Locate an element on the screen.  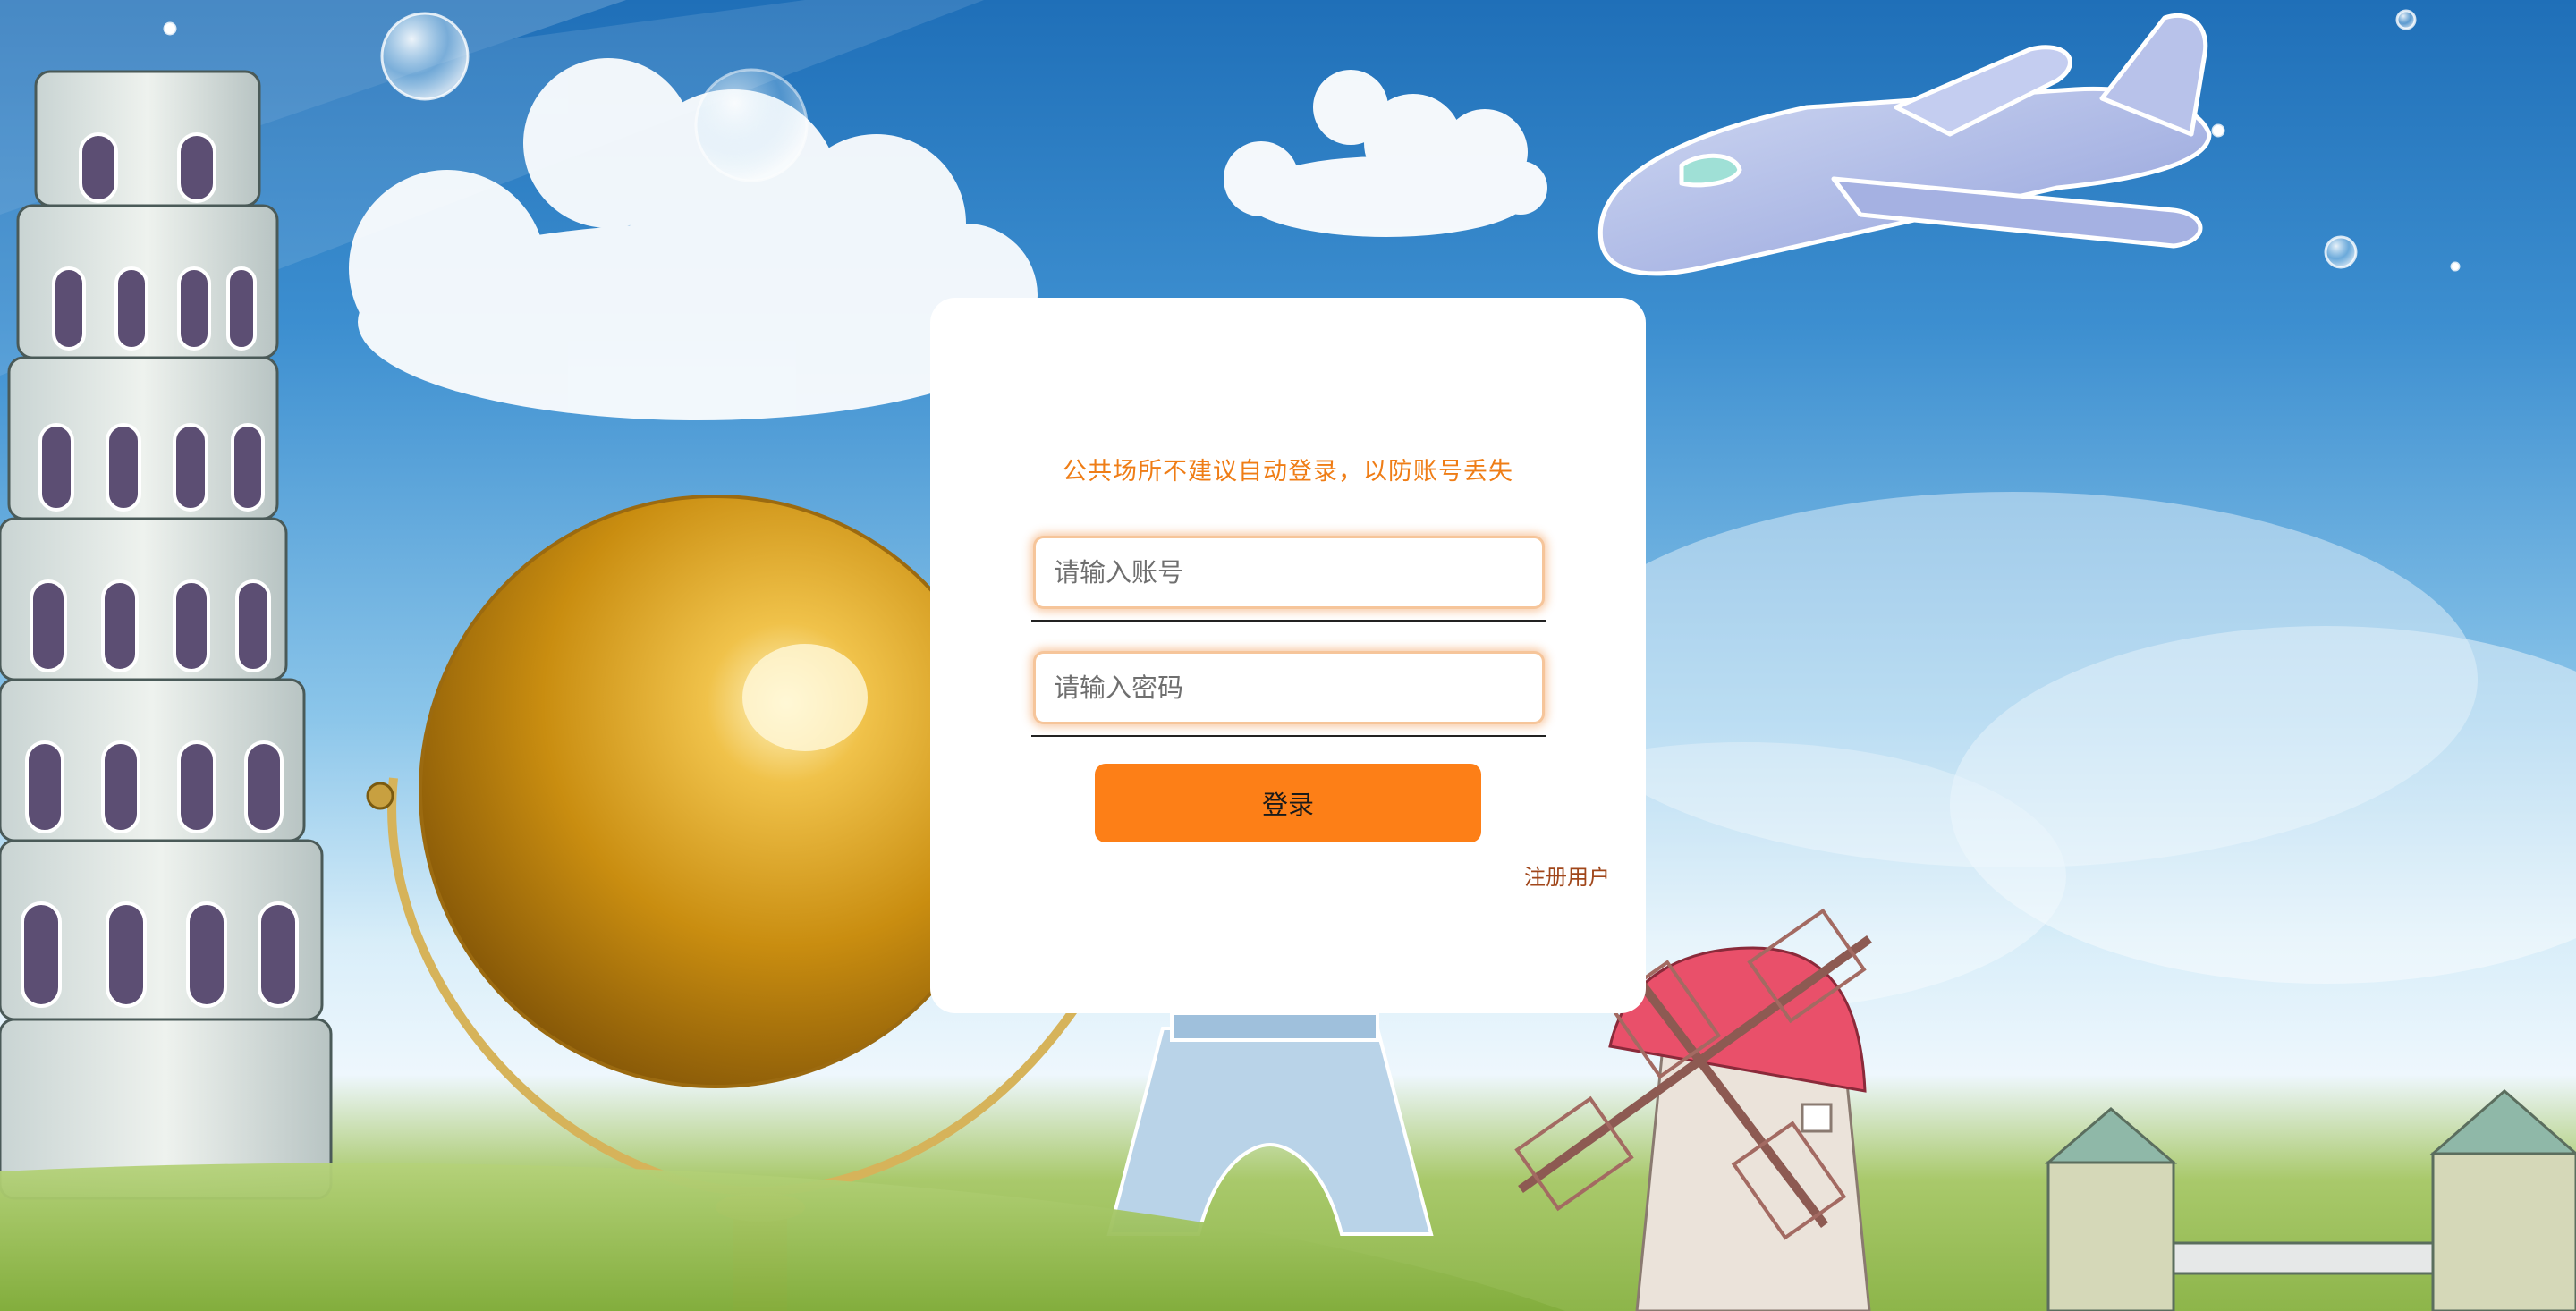
password-input is located at coordinates (1289, 687).